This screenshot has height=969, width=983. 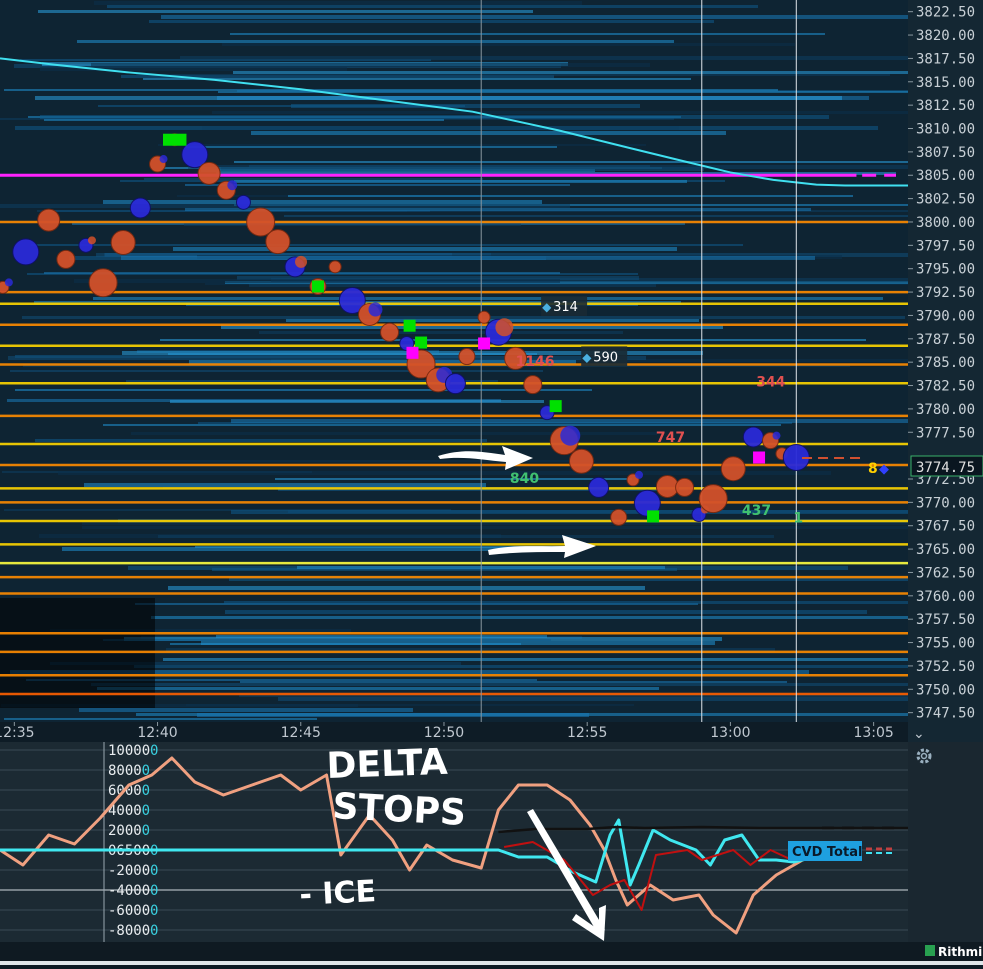 What do you see at coordinates (945, 223) in the screenshot?
I see `price-tick-label: 3800.00` at bounding box center [945, 223].